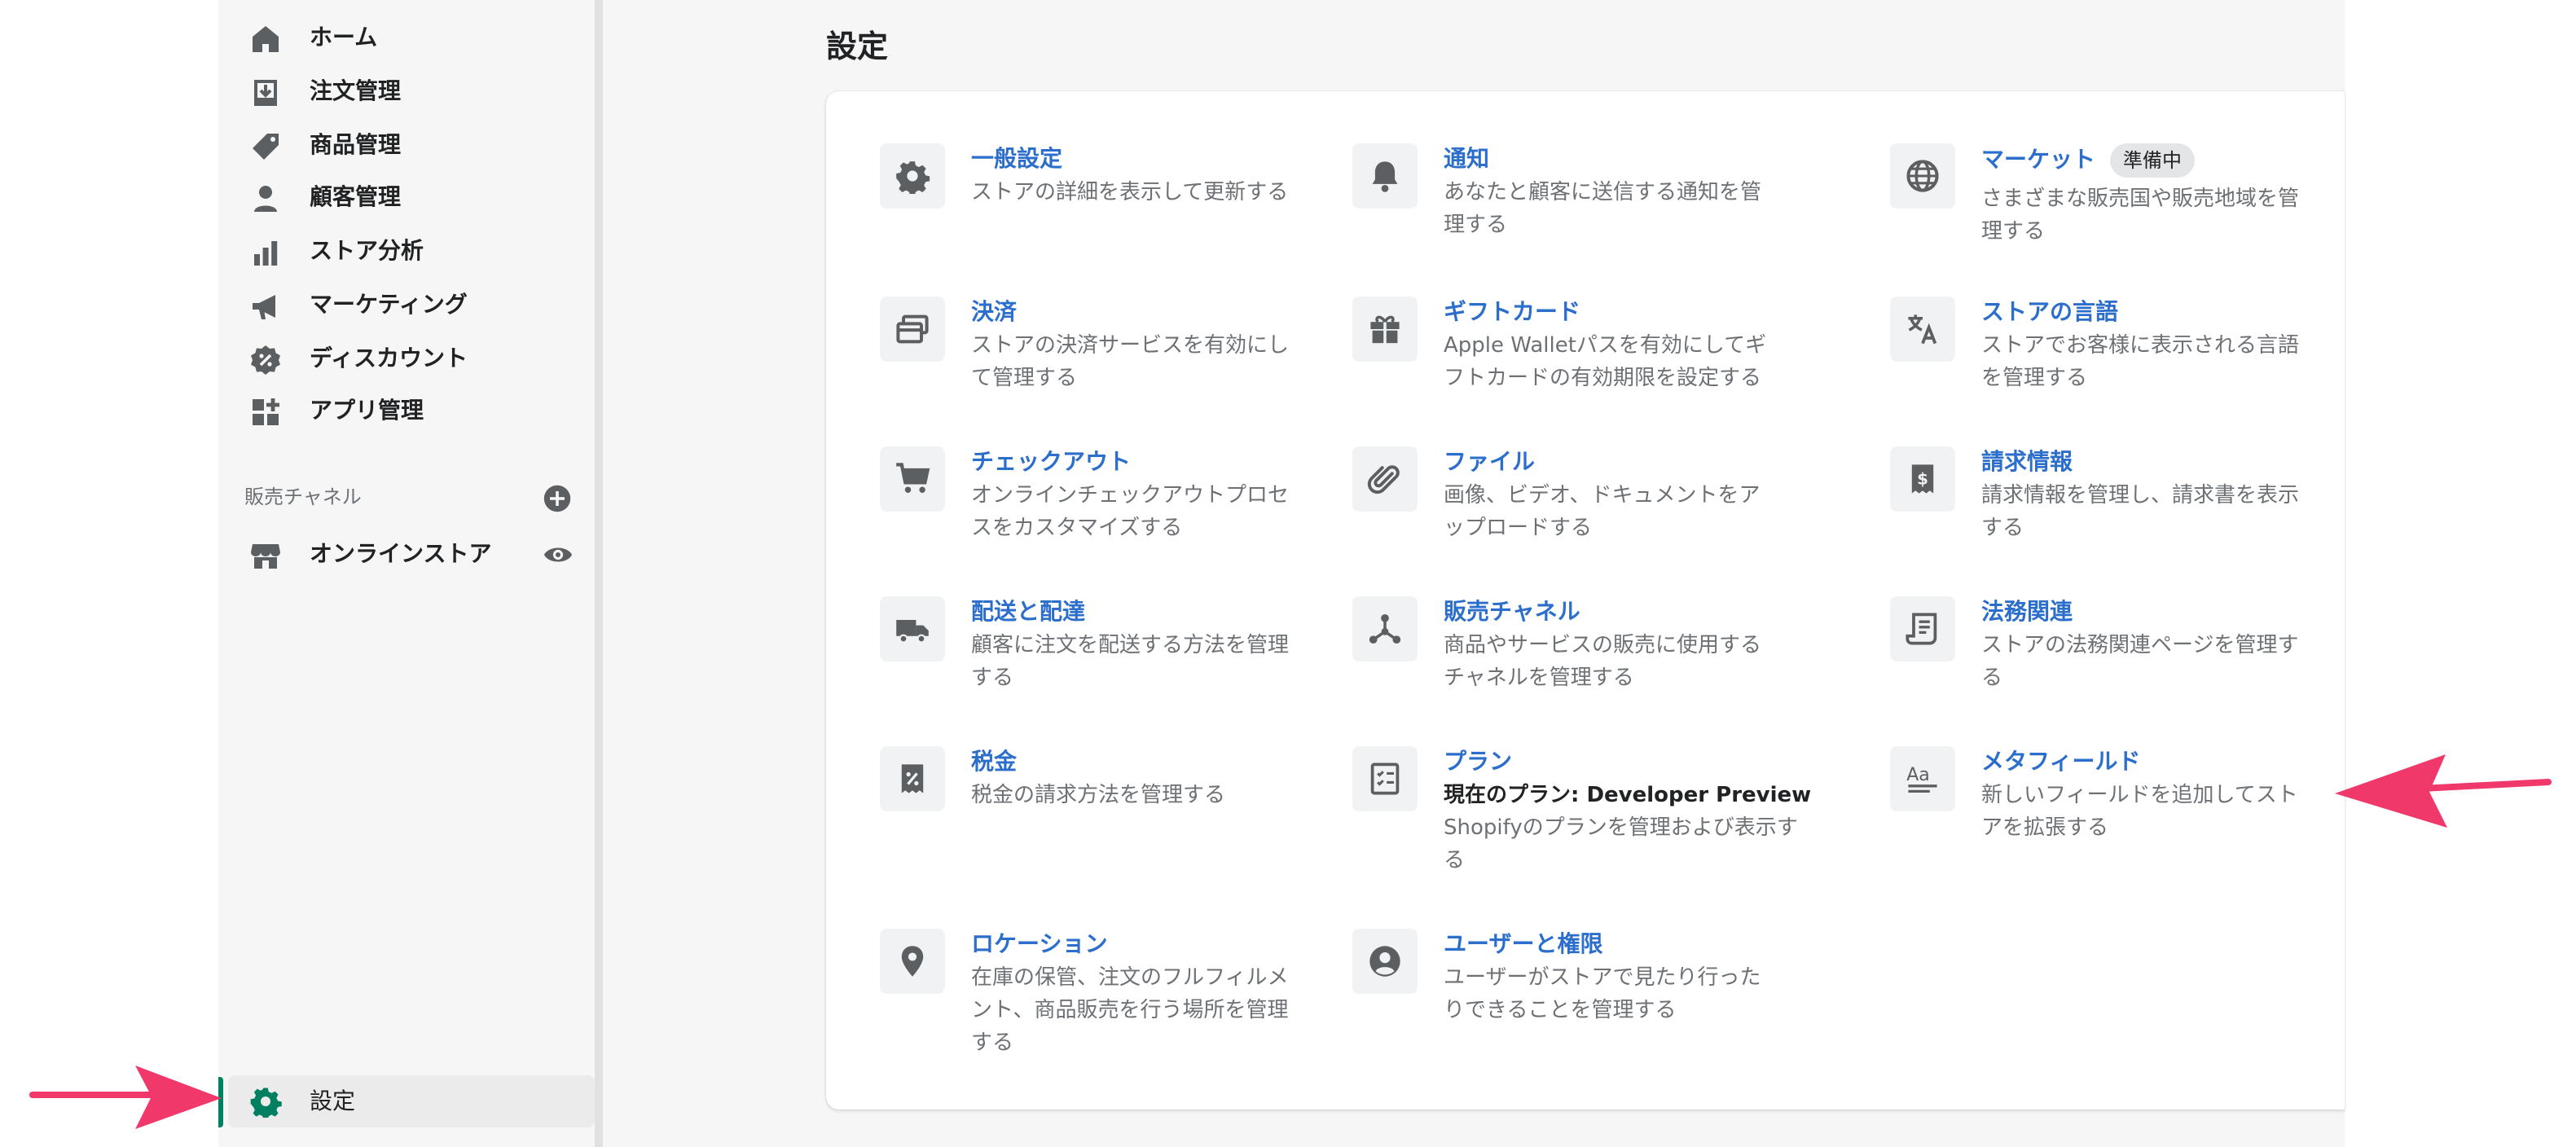 This screenshot has height=1147, width=2576. What do you see at coordinates (994, 311) in the screenshot?
I see `setting-title: 決済` at bounding box center [994, 311].